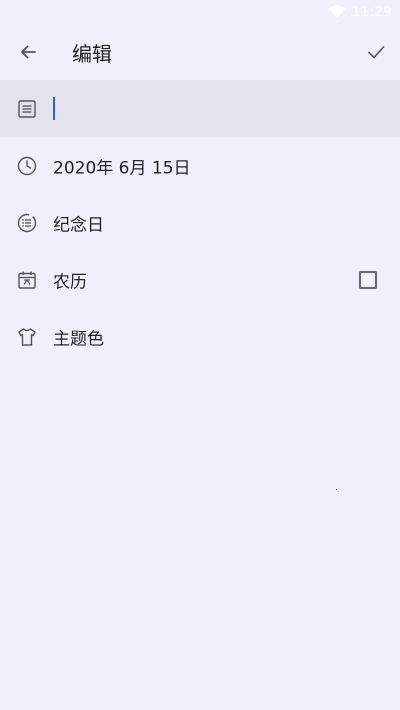  I want to click on status-time: 11:29, so click(372, 12).